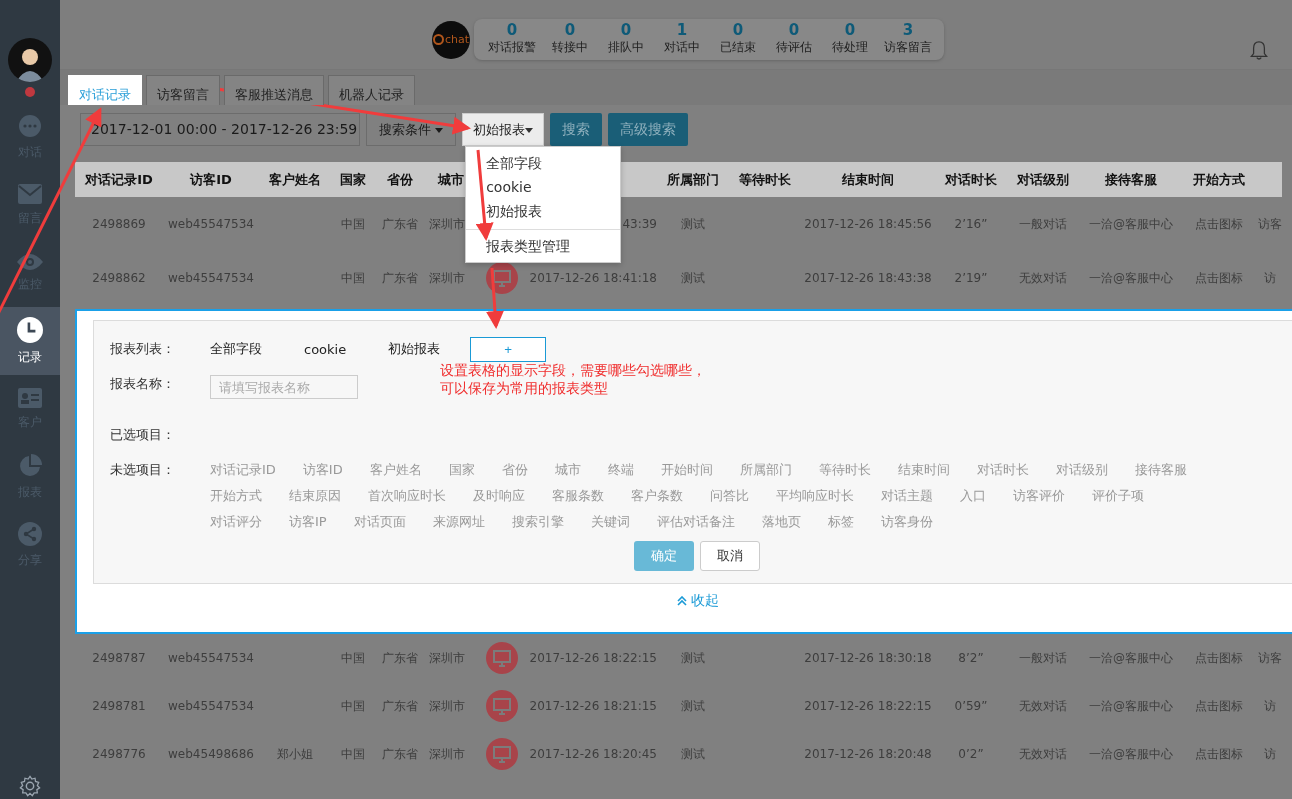  What do you see at coordinates (30, 92) in the screenshot?
I see `status-icon` at bounding box center [30, 92].